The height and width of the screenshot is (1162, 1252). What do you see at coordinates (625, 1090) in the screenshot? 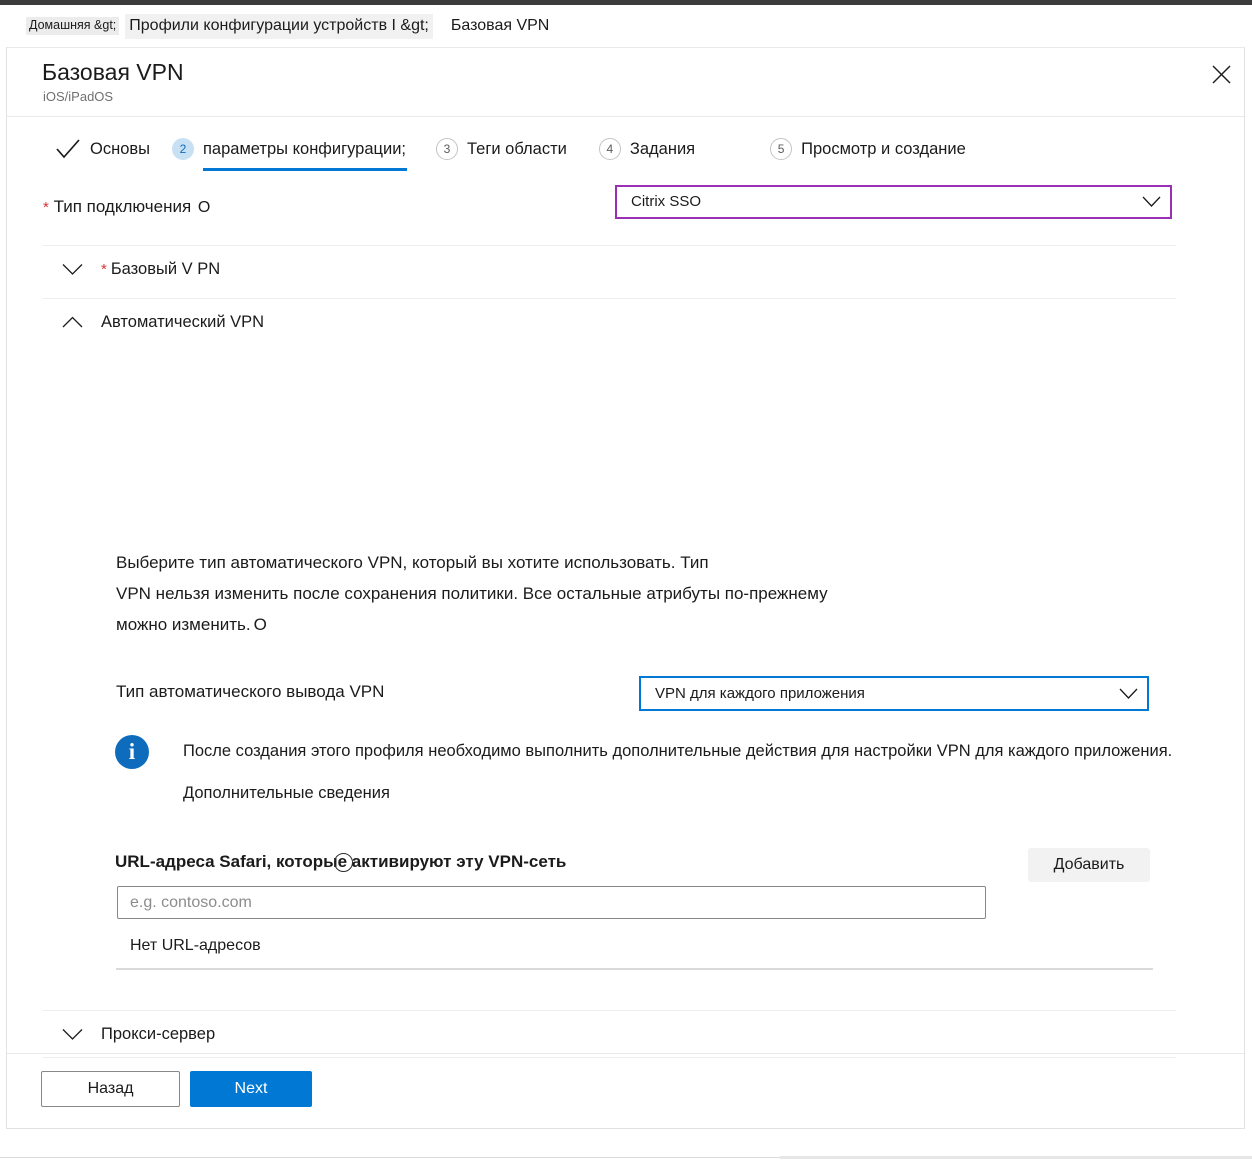
I see `wizard-footer: Назад Next` at bounding box center [625, 1090].